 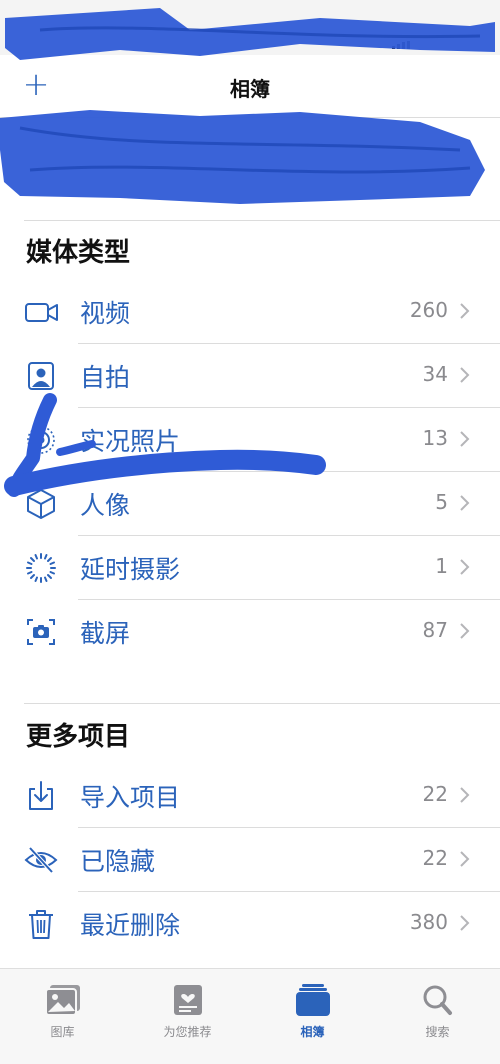 I want to click on row-selfies: 自拍 34, so click(x=250, y=376).